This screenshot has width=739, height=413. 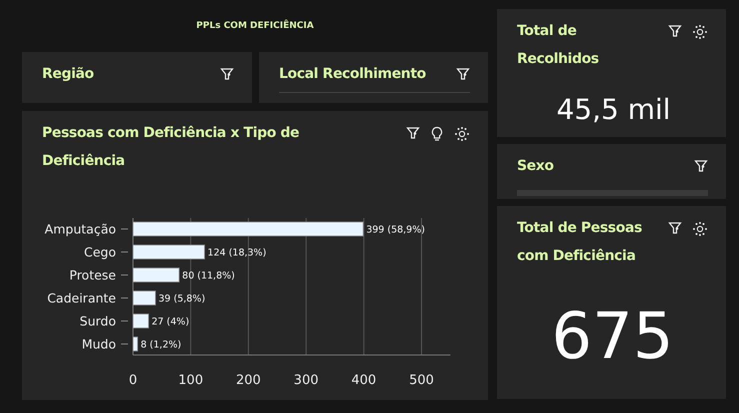 I want to click on value-label: 8 (1,2%), so click(x=161, y=345).